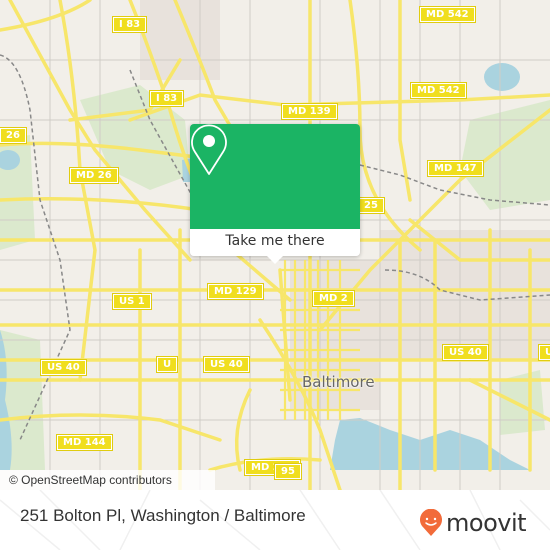  I want to click on moovit-wordmark: moovit, so click(486, 523).